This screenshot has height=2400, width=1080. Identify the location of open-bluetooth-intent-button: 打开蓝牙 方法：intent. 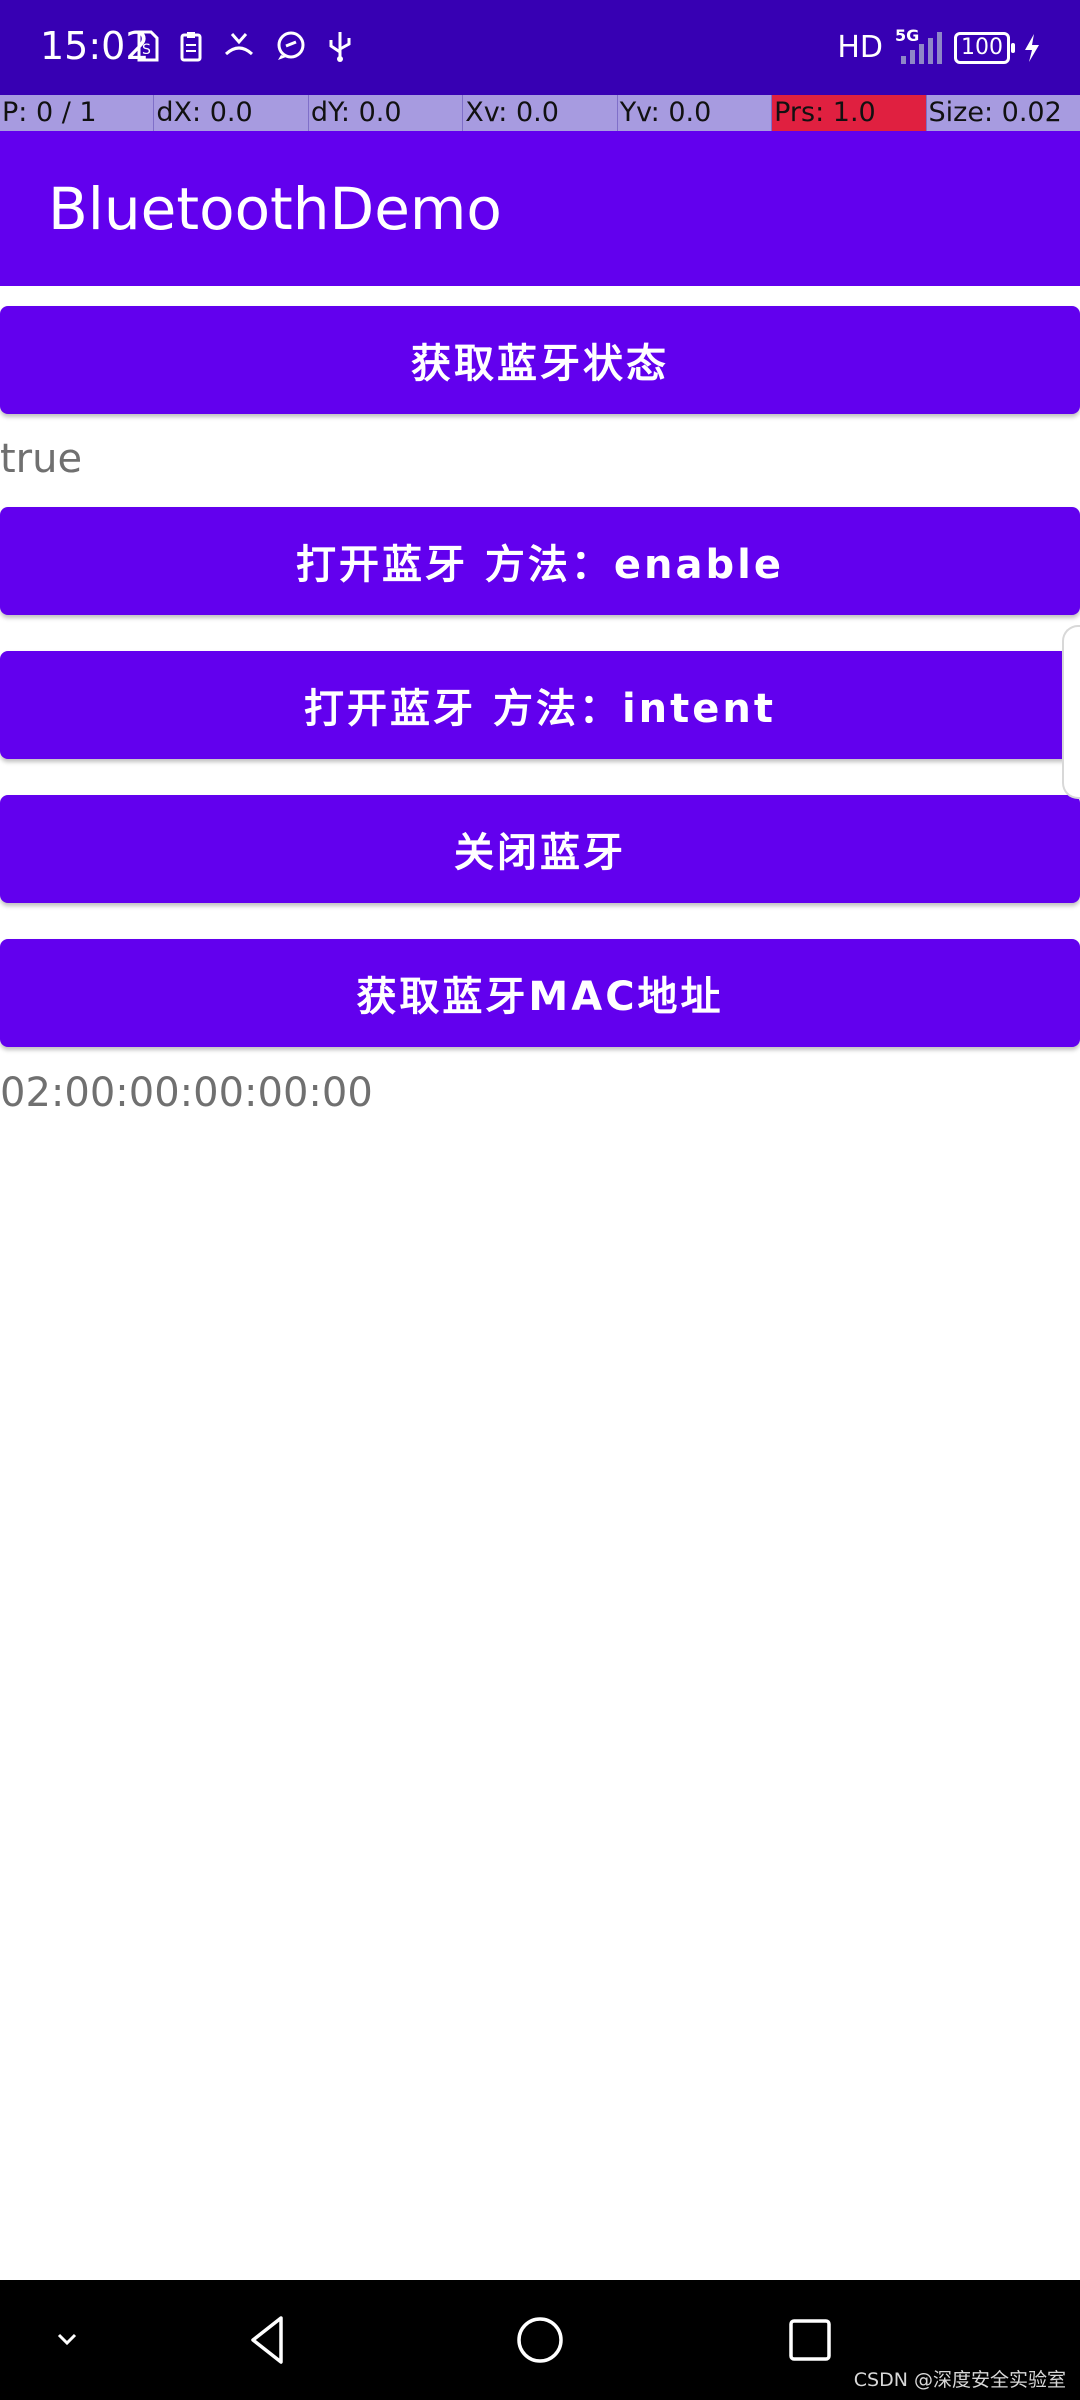
(540, 705).